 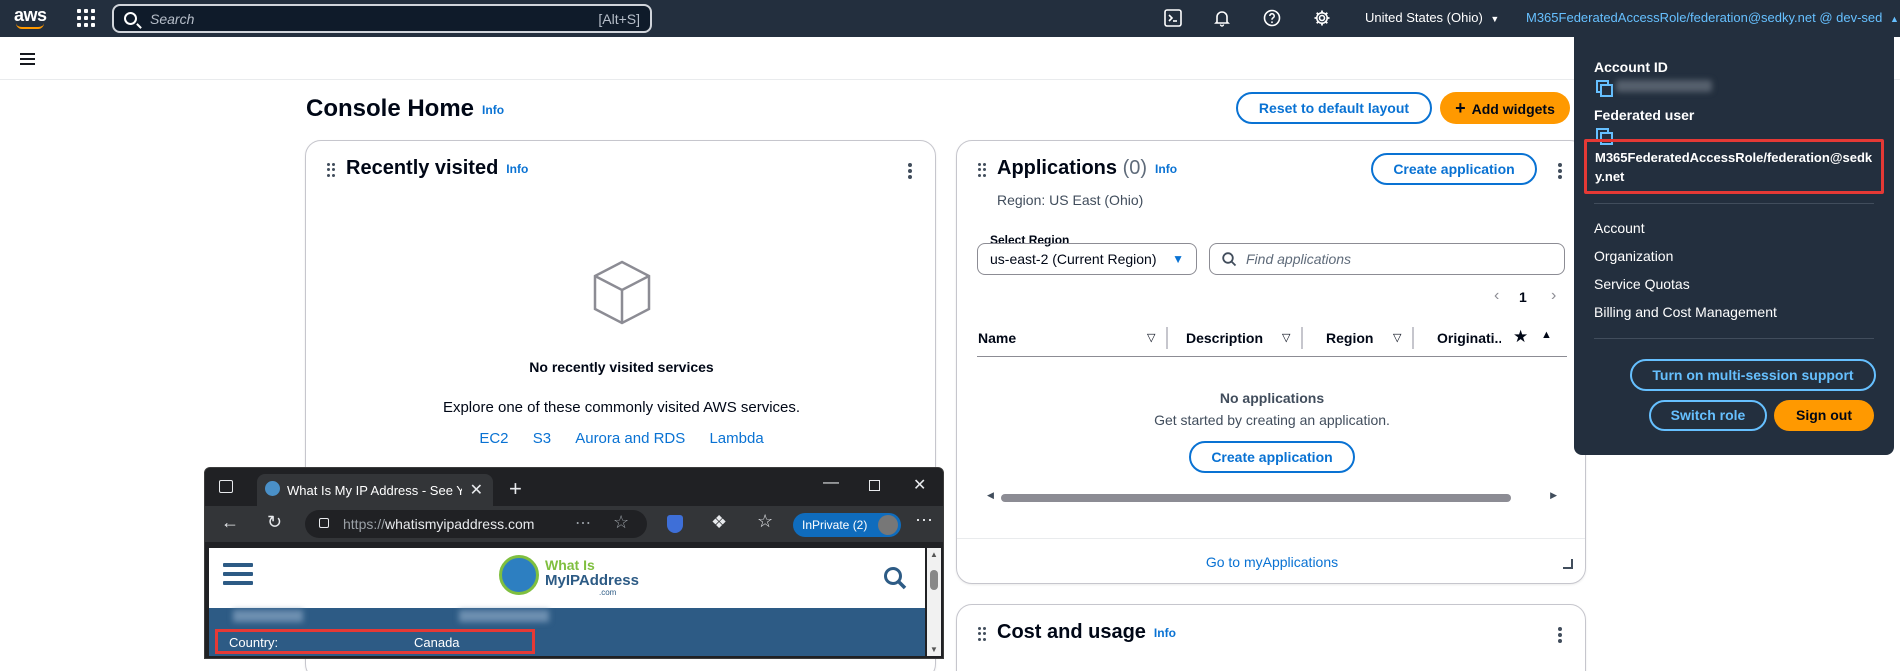 What do you see at coordinates (1424, 17) in the screenshot?
I see `region-label: United States (Ohio)` at bounding box center [1424, 17].